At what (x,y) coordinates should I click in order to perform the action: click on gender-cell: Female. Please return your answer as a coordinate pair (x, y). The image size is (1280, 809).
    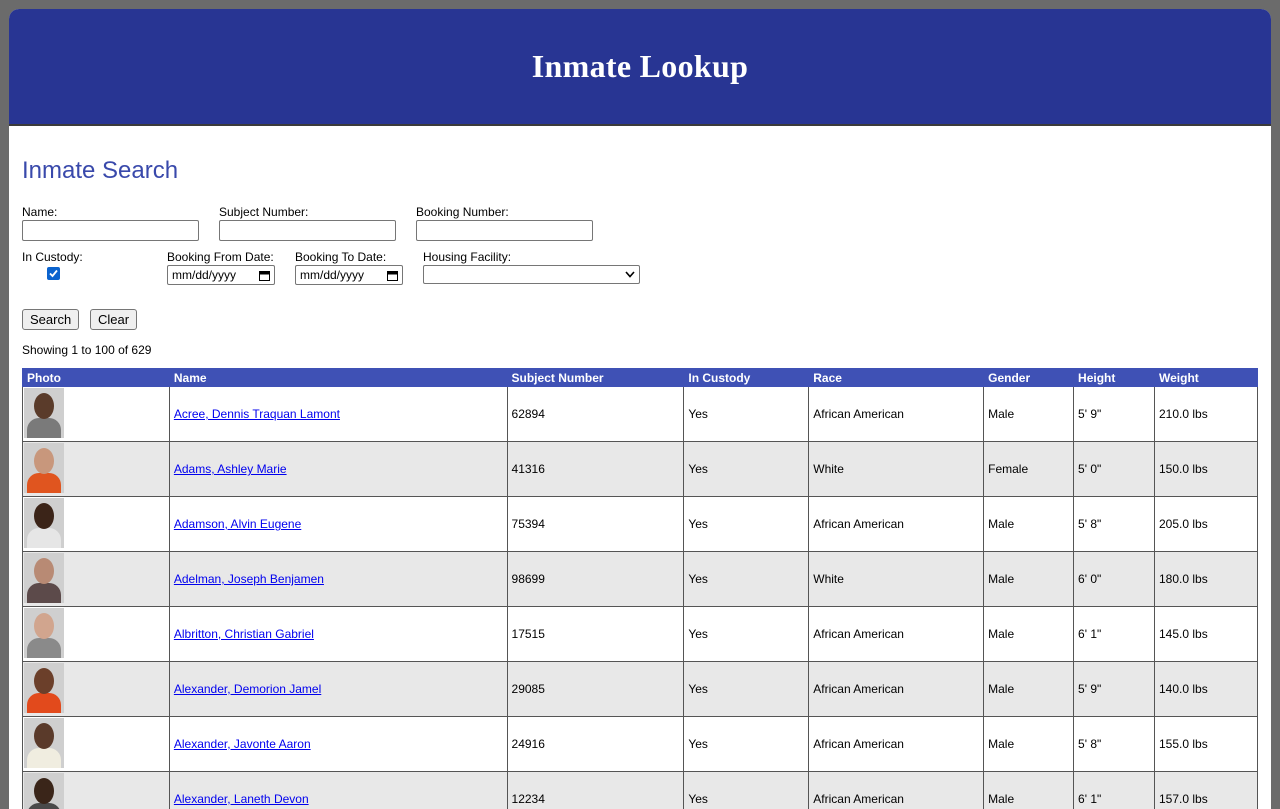
    Looking at the image, I should click on (1029, 469).